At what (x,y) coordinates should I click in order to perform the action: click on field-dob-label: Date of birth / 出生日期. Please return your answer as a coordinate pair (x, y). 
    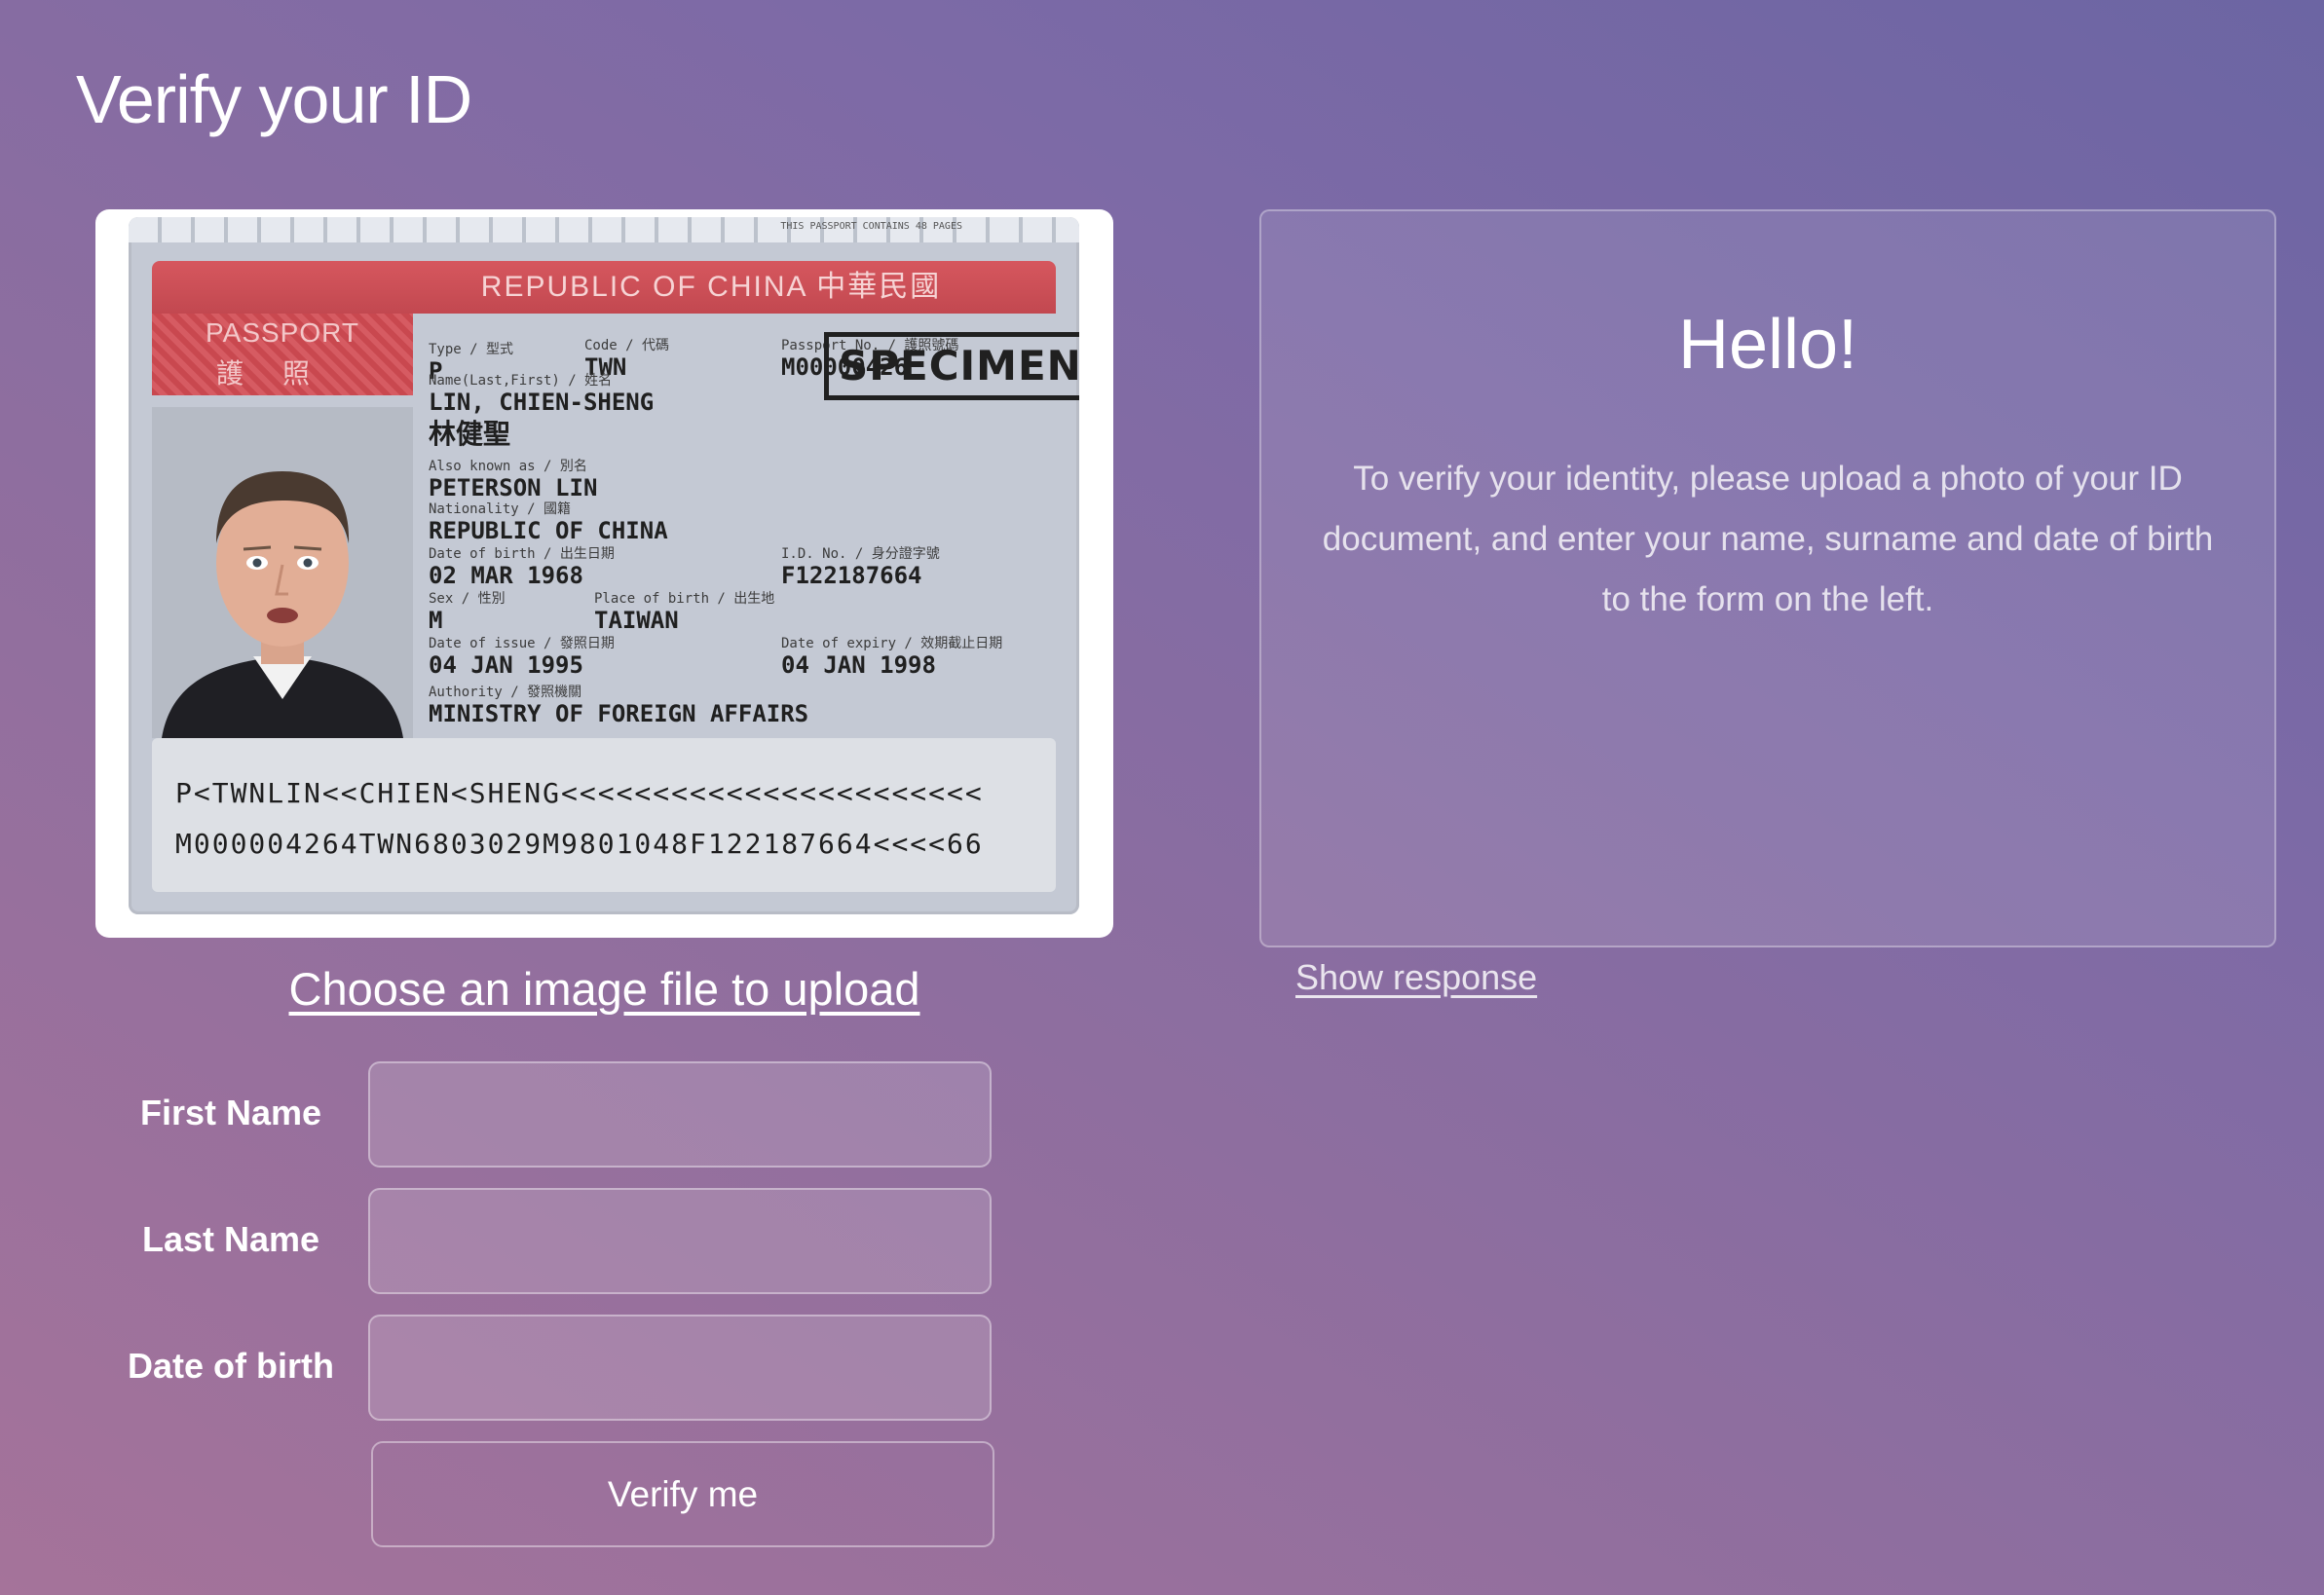
    Looking at the image, I should click on (522, 554).